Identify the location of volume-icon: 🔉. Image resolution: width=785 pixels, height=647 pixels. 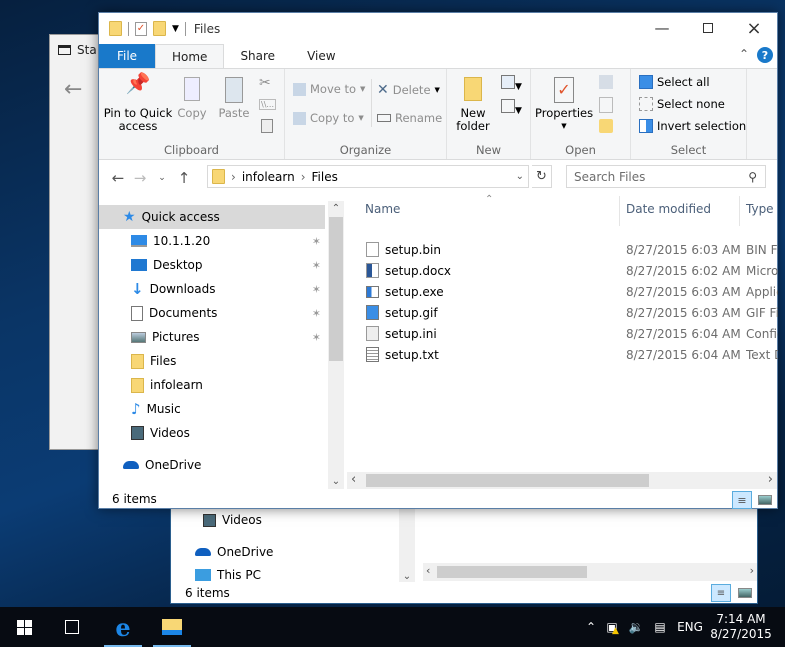
(636, 627).